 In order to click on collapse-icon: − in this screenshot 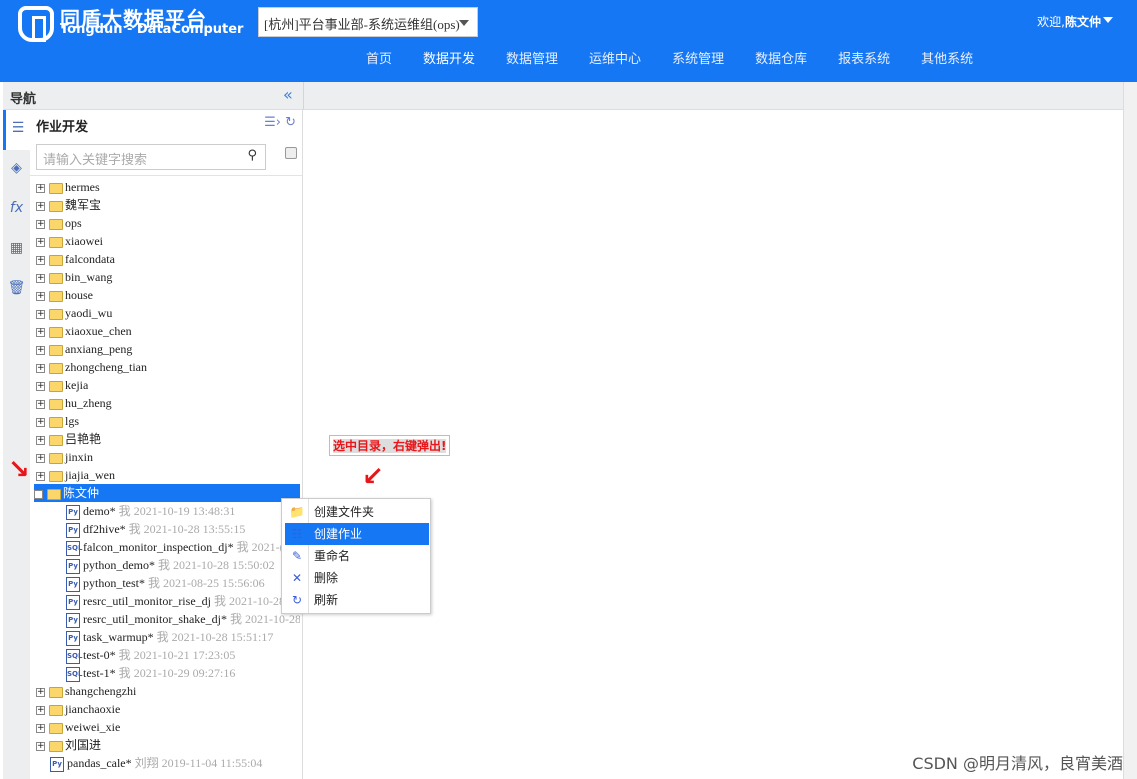, I will do `click(38, 494)`.